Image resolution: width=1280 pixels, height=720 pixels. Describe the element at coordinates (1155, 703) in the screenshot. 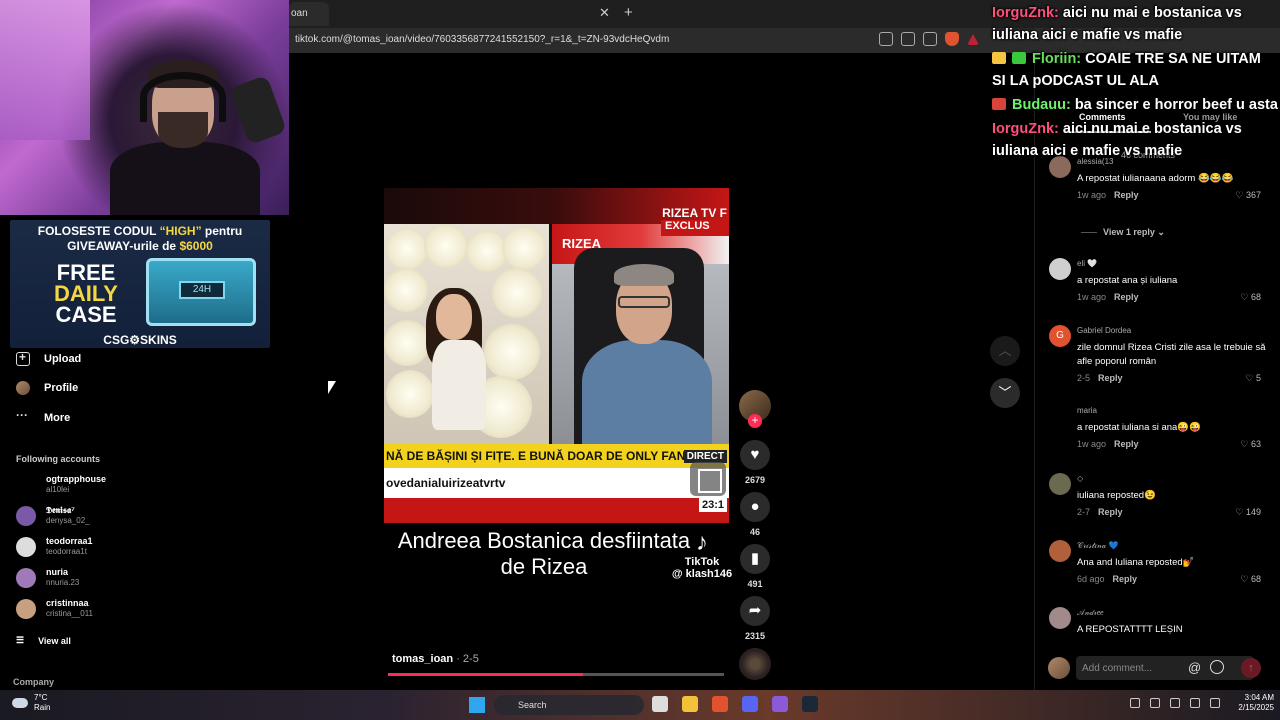

I see `speaker-icon` at that location.